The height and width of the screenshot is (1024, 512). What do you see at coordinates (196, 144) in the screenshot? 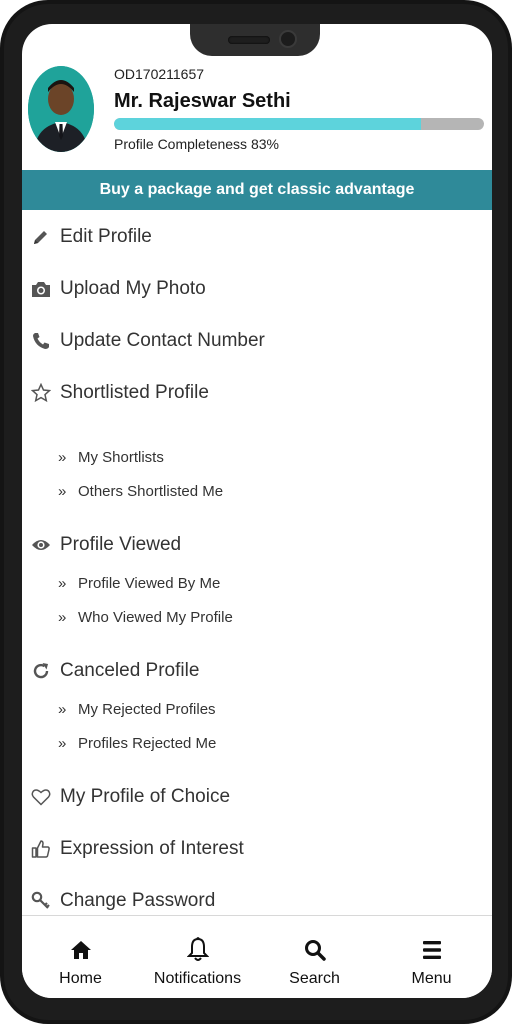
I see `profile-completeness-text: Profile Completeness 83%` at bounding box center [196, 144].